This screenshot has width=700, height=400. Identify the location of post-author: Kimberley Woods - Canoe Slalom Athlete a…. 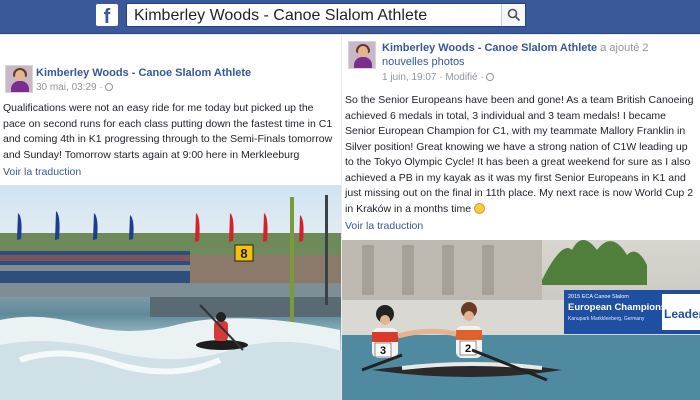
(515, 48).